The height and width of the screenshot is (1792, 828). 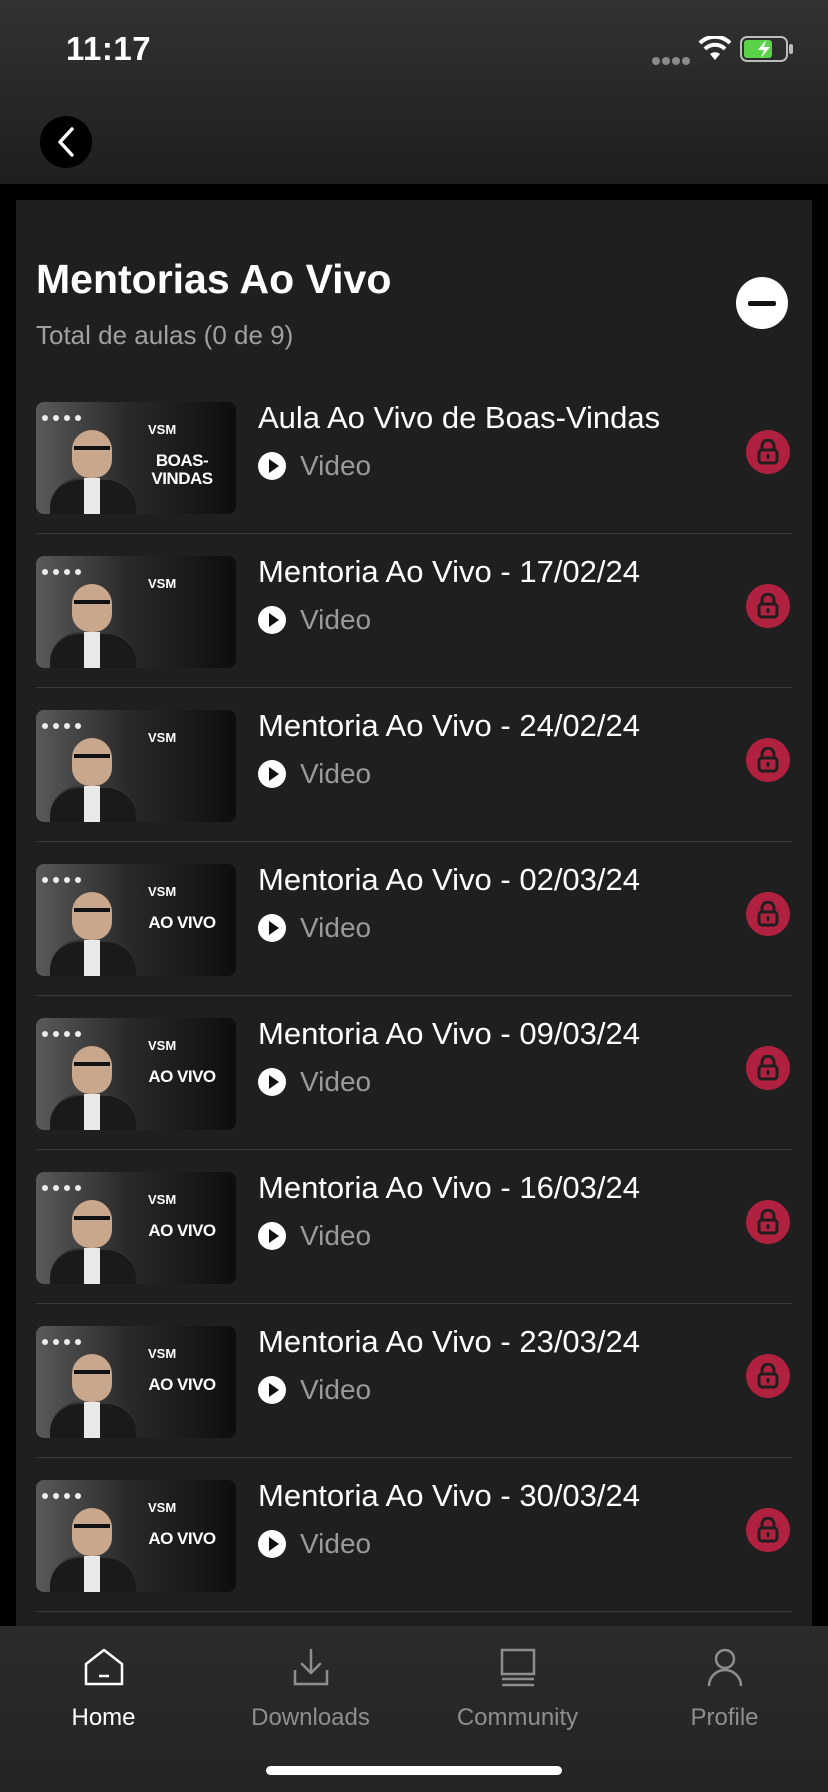 What do you see at coordinates (414, 765) in the screenshot?
I see `lesson-row: VSM Mentoria Ao Vivo - 24/02/24 Video` at bounding box center [414, 765].